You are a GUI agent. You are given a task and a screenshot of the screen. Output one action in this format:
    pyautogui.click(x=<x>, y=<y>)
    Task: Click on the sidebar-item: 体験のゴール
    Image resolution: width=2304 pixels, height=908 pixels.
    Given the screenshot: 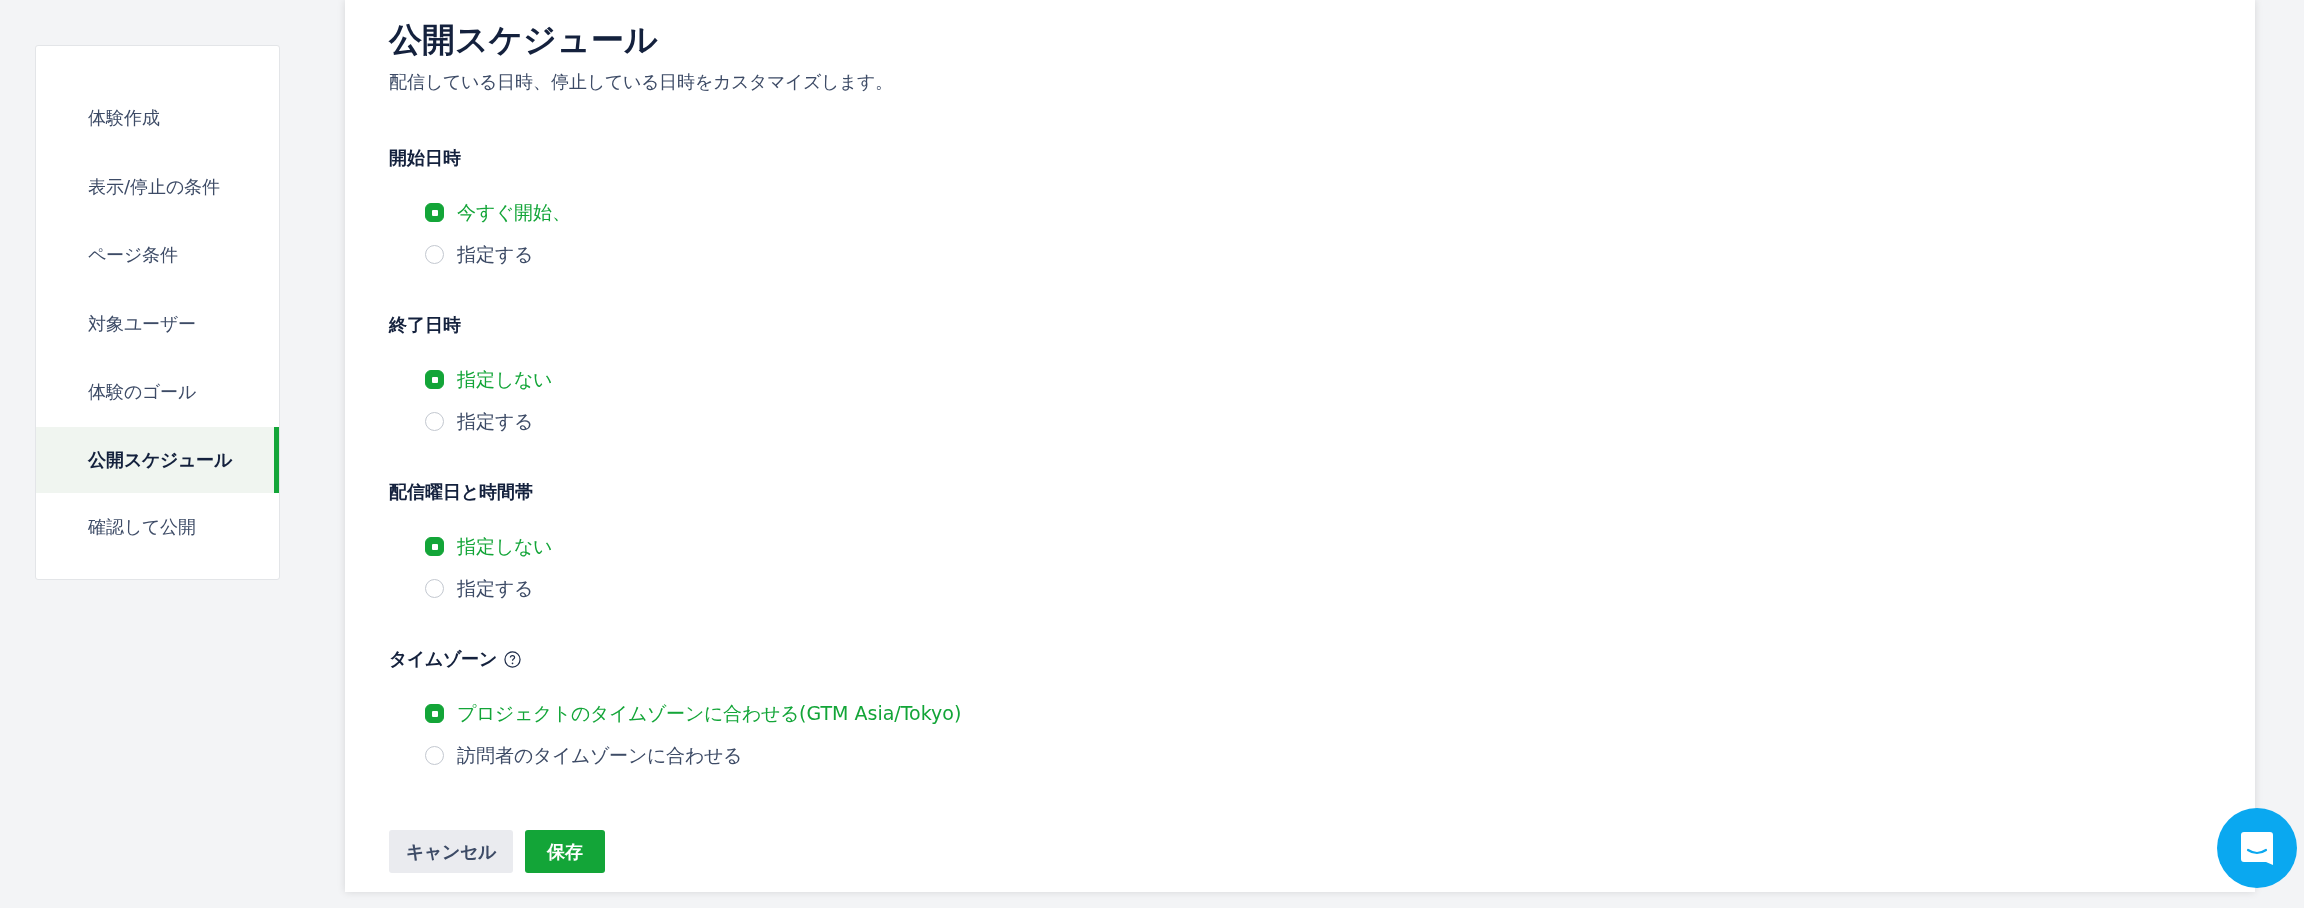 What is the action you would take?
    pyautogui.click(x=157, y=392)
    